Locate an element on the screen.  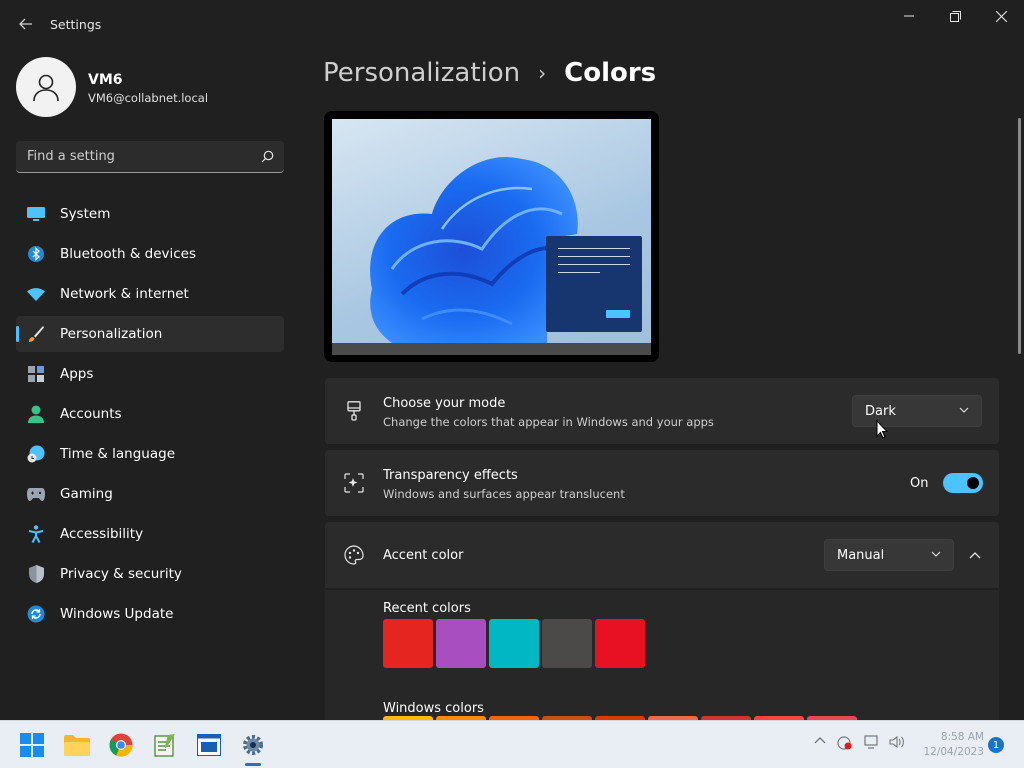
gamepad-icon is located at coordinates (36, 494).